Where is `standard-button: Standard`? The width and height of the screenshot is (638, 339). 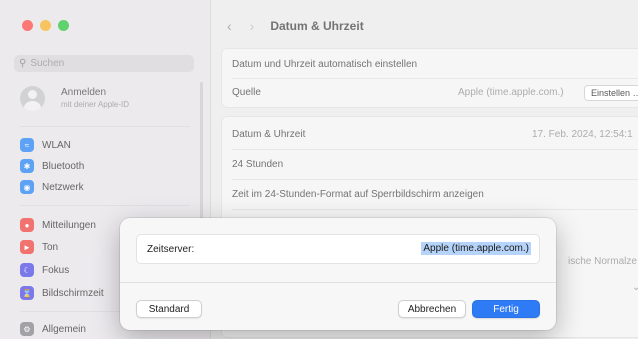 standard-button: Standard is located at coordinates (169, 309).